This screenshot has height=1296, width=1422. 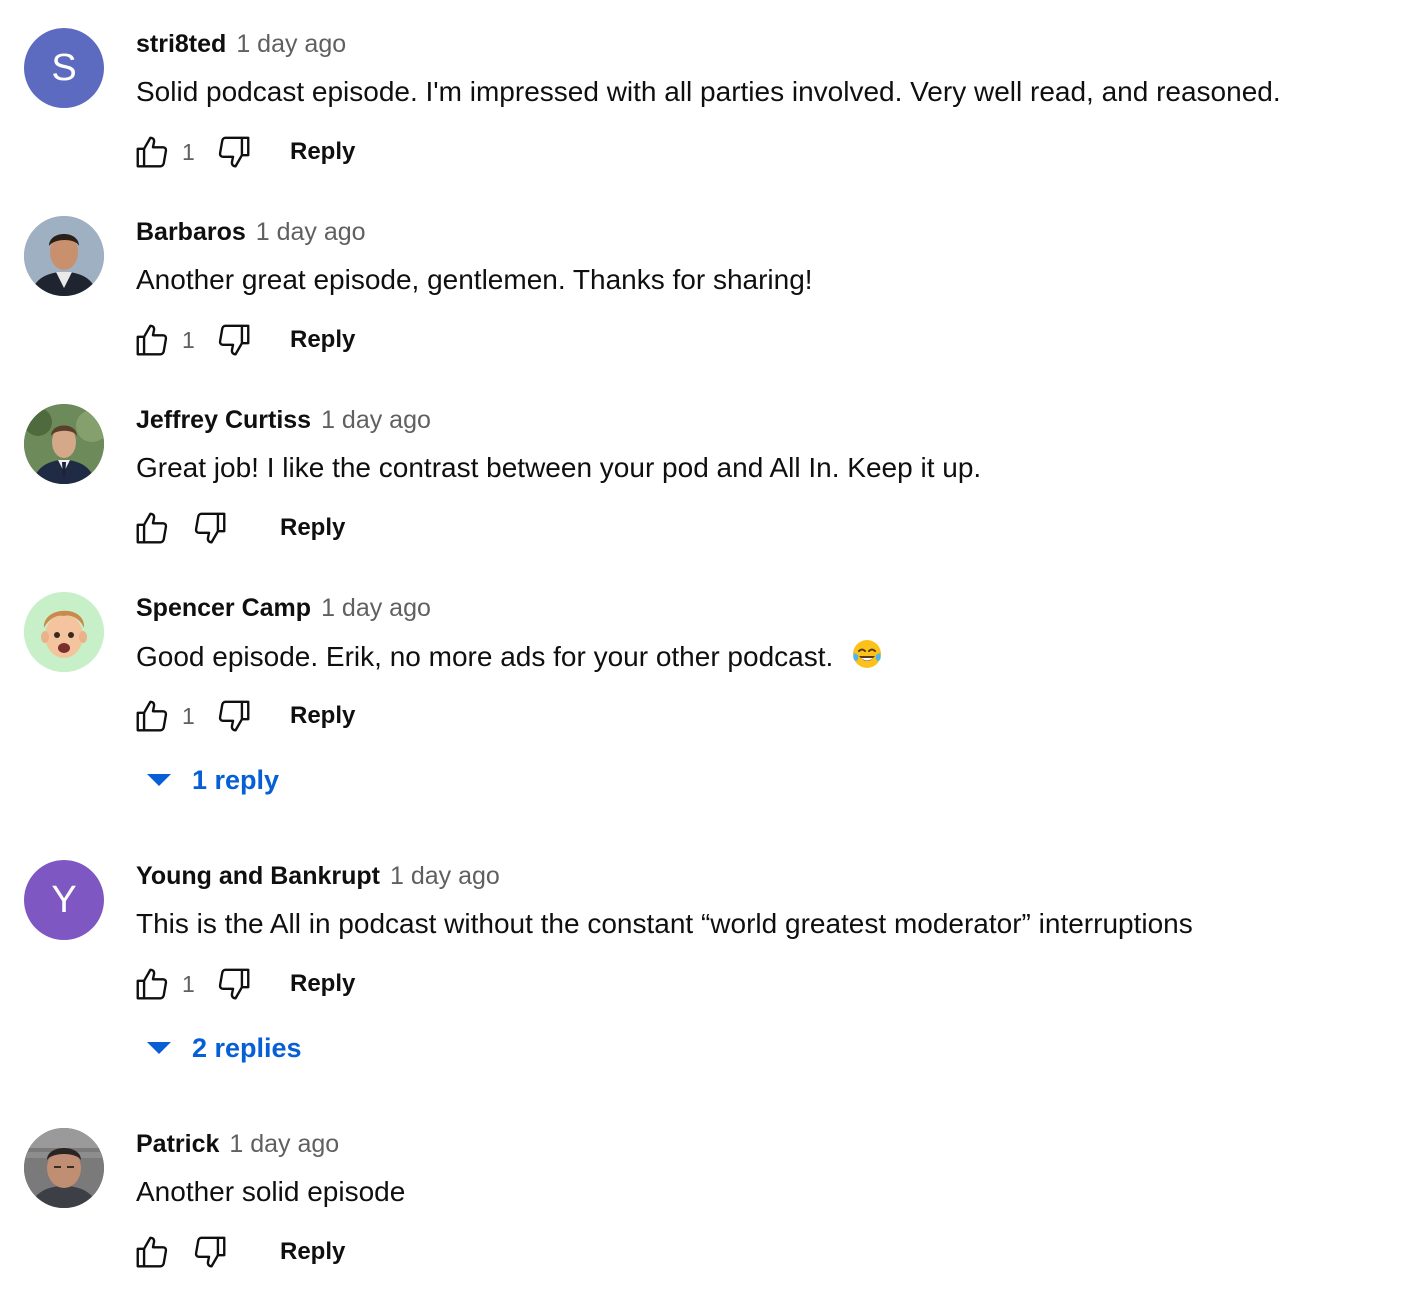 I want to click on comment-header: Spencer Camp 1 day ago, so click(x=283, y=610).